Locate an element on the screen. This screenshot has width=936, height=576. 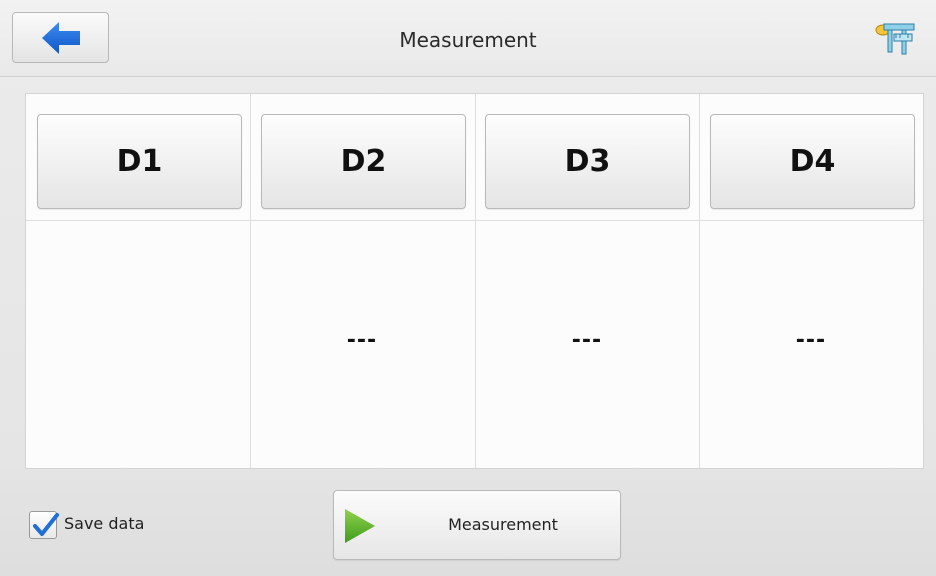
back-button is located at coordinates (60, 37).